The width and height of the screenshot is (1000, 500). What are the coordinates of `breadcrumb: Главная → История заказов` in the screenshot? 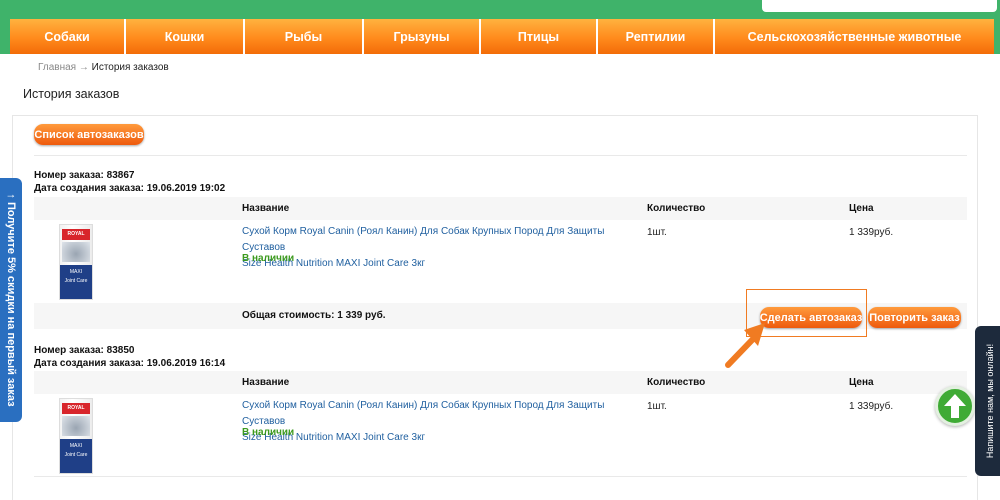 It's located at (103, 67).